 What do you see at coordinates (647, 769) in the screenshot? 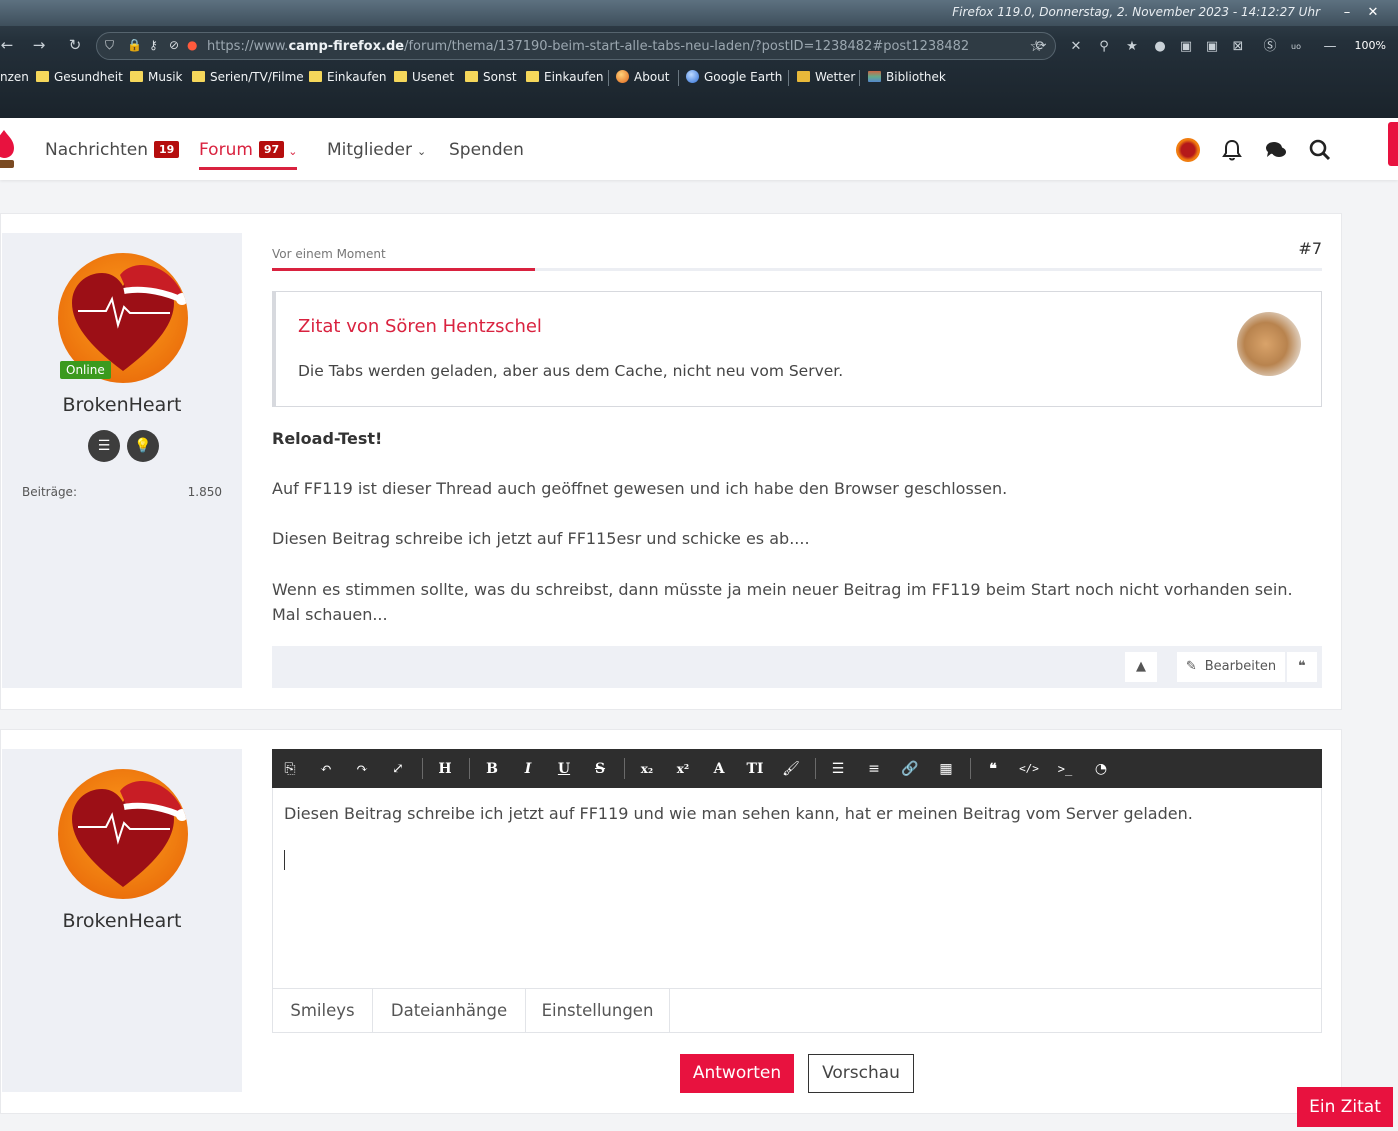
I see `subscript-icon: x₂` at bounding box center [647, 769].